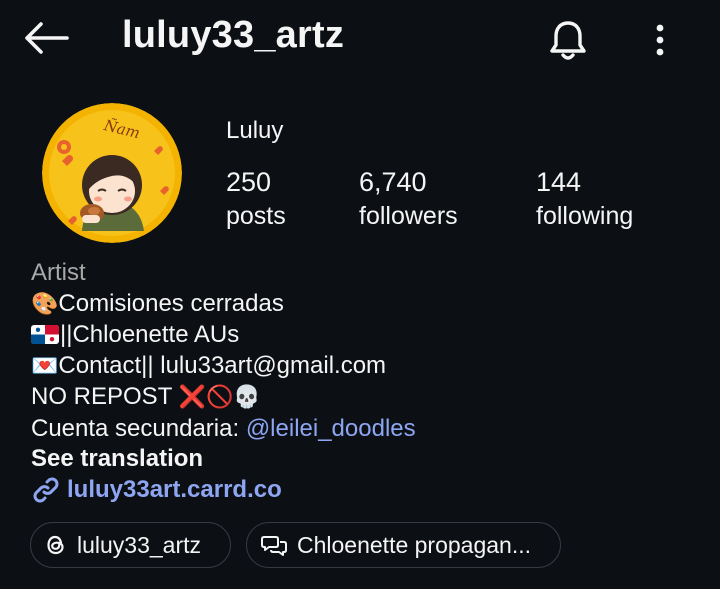 The width and height of the screenshot is (720, 589). What do you see at coordinates (256, 216) in the screenshot?
I see `posts-label: posts` at bounding box center [256, 216].